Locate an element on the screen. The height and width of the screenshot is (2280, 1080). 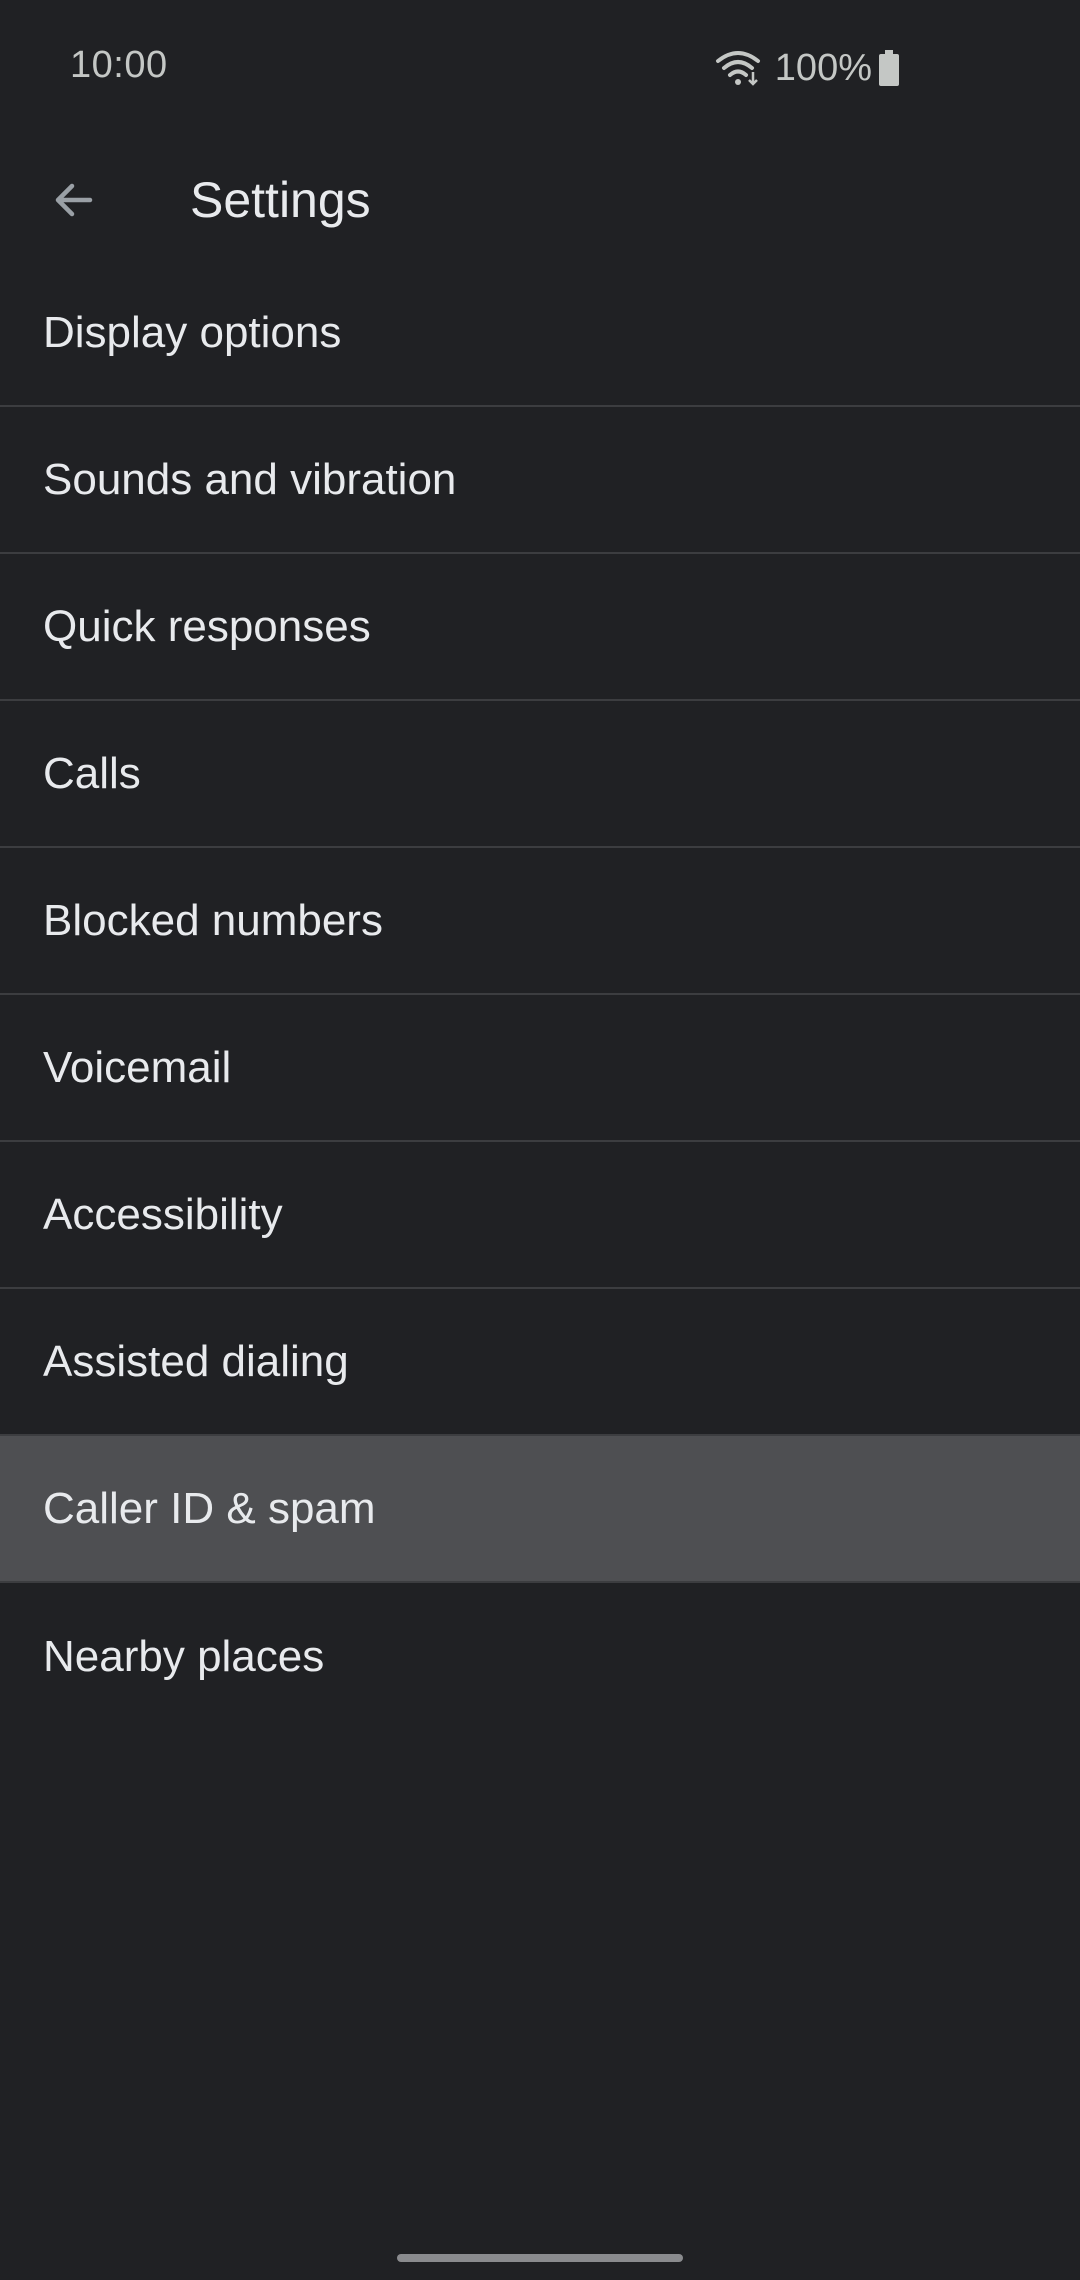
settings-item-label: Caller ID & spam is located at coordinates (209, 1508).